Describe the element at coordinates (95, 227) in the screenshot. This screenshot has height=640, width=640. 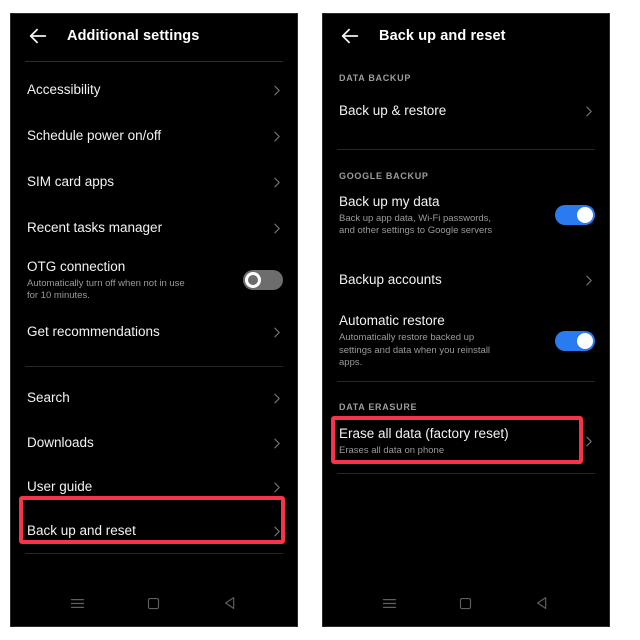
I see `row-label: Recent tasks manager` at that location.